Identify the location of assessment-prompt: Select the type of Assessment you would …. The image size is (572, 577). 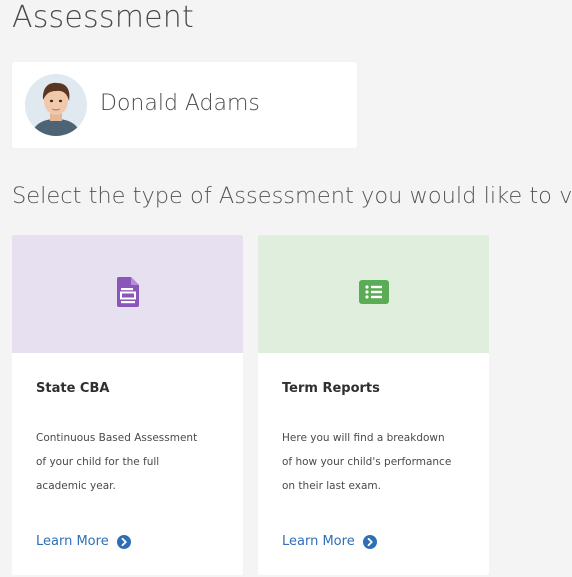
(292, 196).